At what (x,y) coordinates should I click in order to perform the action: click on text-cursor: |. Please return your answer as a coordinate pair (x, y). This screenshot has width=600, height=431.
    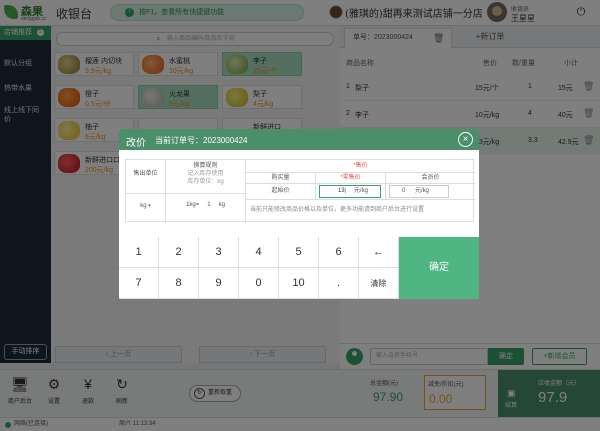
    Looking at the image, I should click on (345, 191).